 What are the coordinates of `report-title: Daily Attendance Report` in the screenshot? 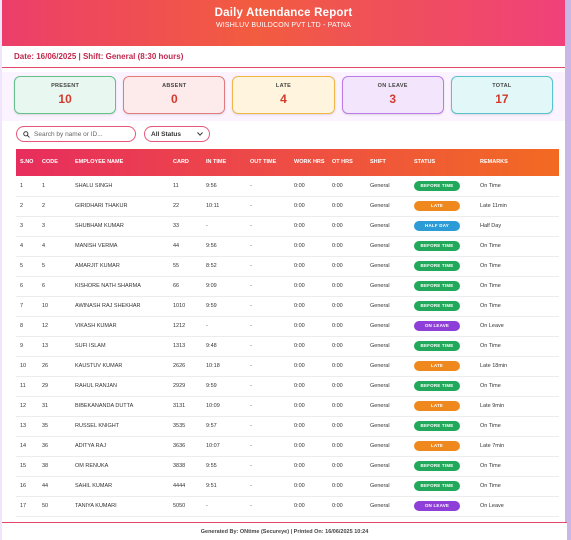 It's located at (283, 13).